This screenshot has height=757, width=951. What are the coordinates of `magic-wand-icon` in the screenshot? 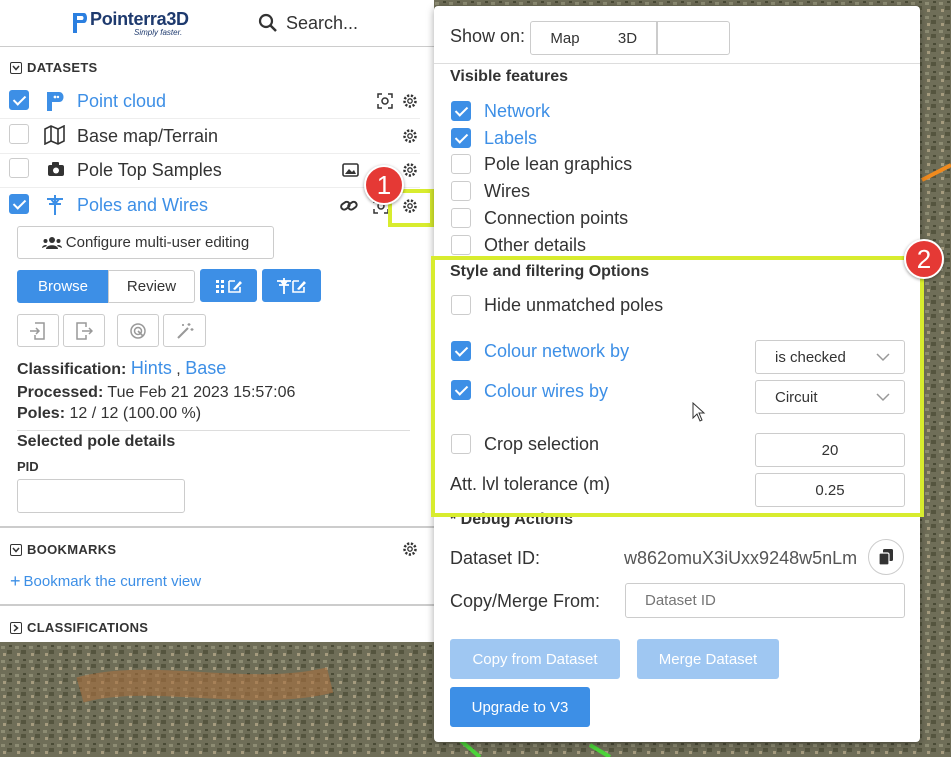 It's located at (184, 330).